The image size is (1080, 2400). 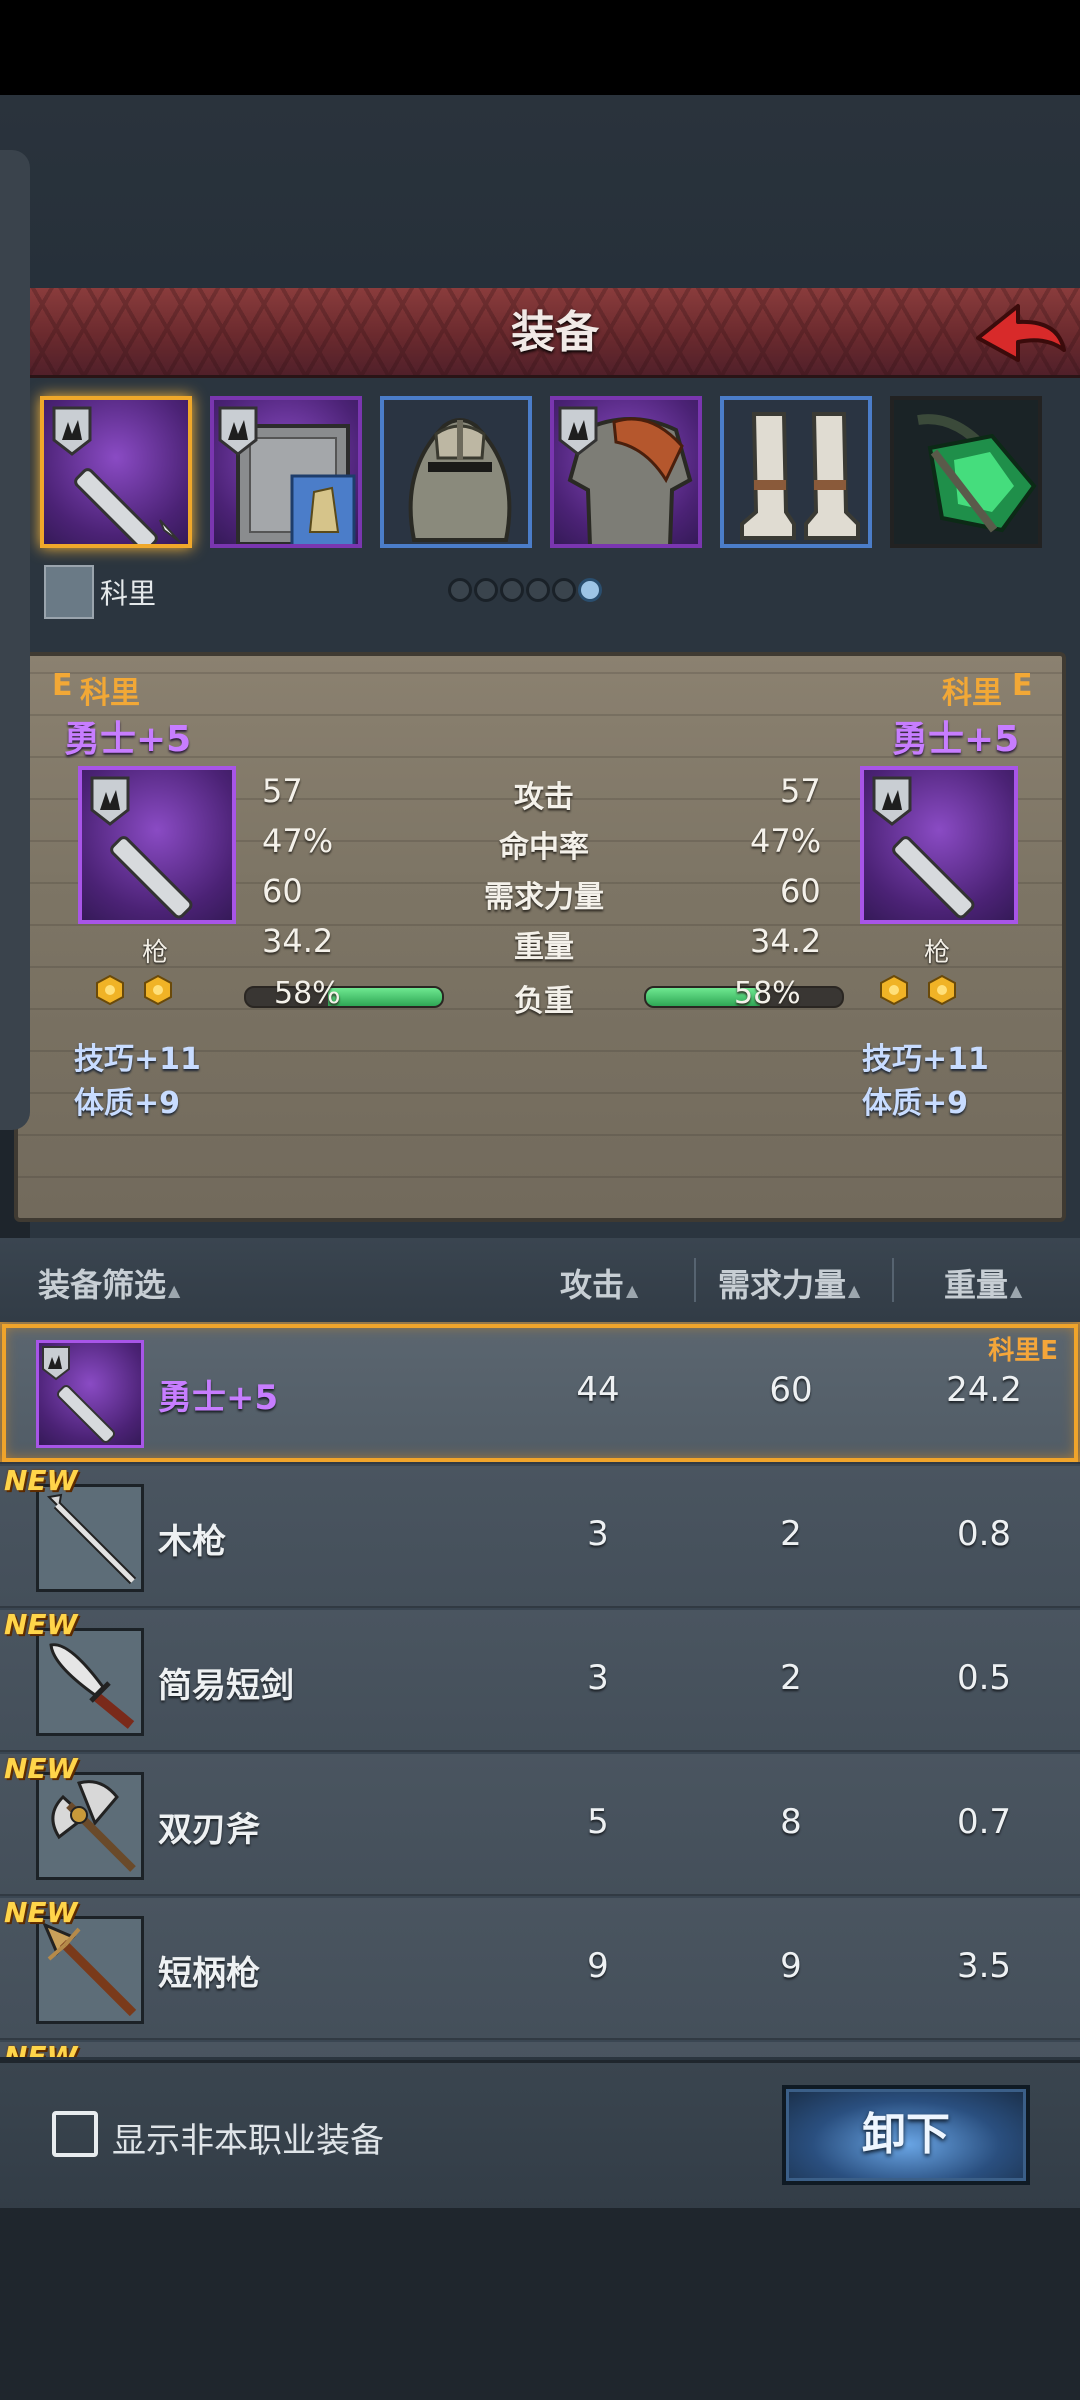 I want to click on item-name: 木枪, so click(x=192, y=1542).